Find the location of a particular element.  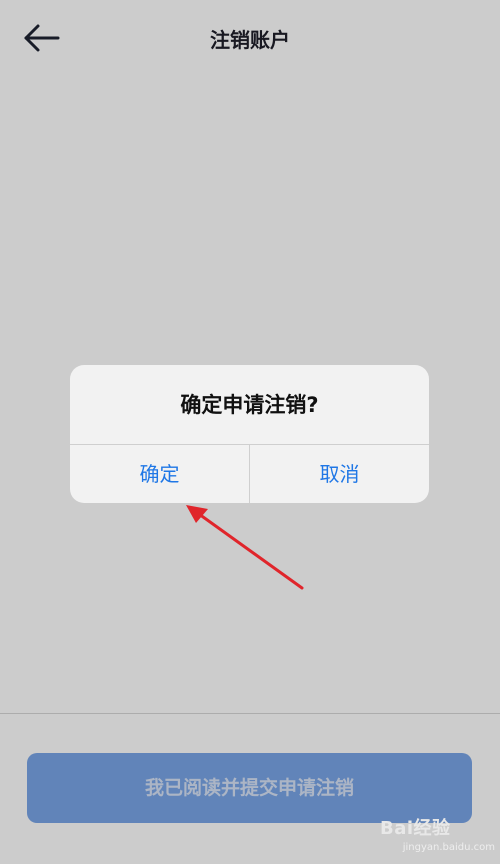

baidu-jingyan-watermark: Bai经验 jingyan.baidu.com is located at coordinates (437, 836).